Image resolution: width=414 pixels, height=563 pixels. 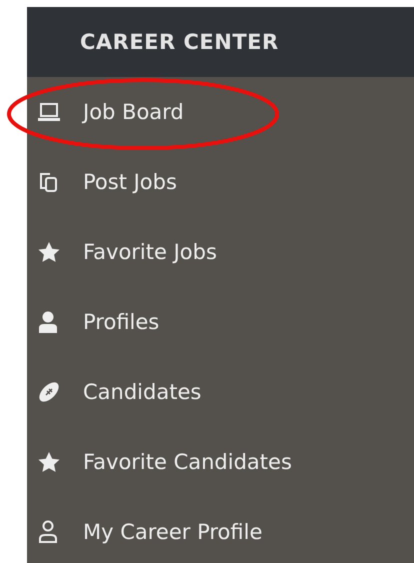 What do you see at coordinates (49, 392) in the screenshot?
I see `football-icon` at bounding box center [49, 392].